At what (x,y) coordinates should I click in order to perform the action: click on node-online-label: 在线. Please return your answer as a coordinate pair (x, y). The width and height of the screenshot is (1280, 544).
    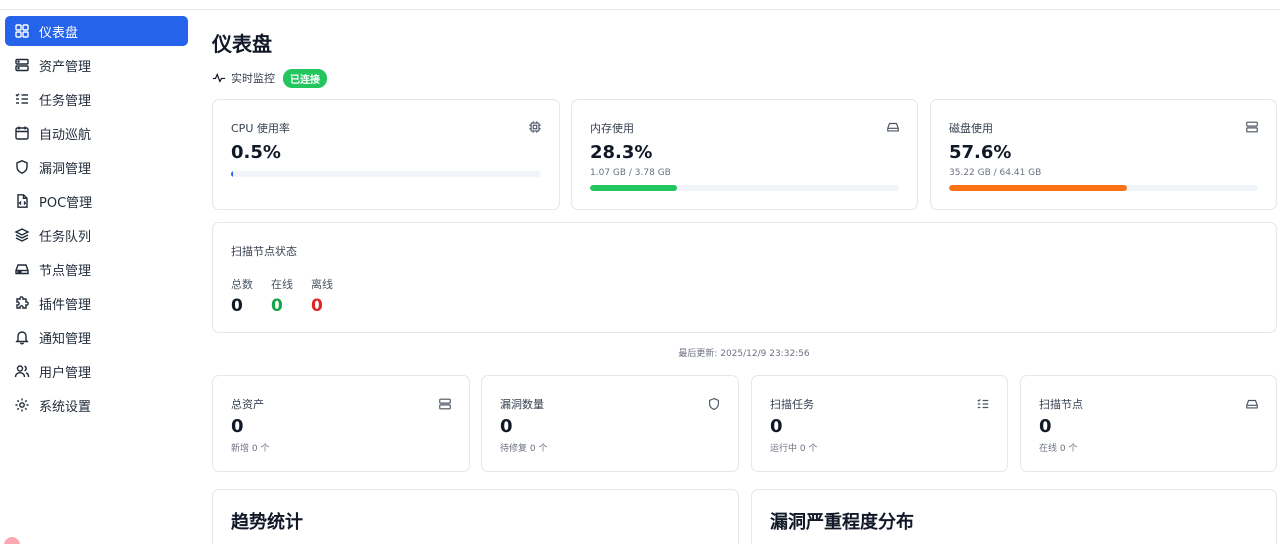
    Looking at the image, I should click on (282, 284).